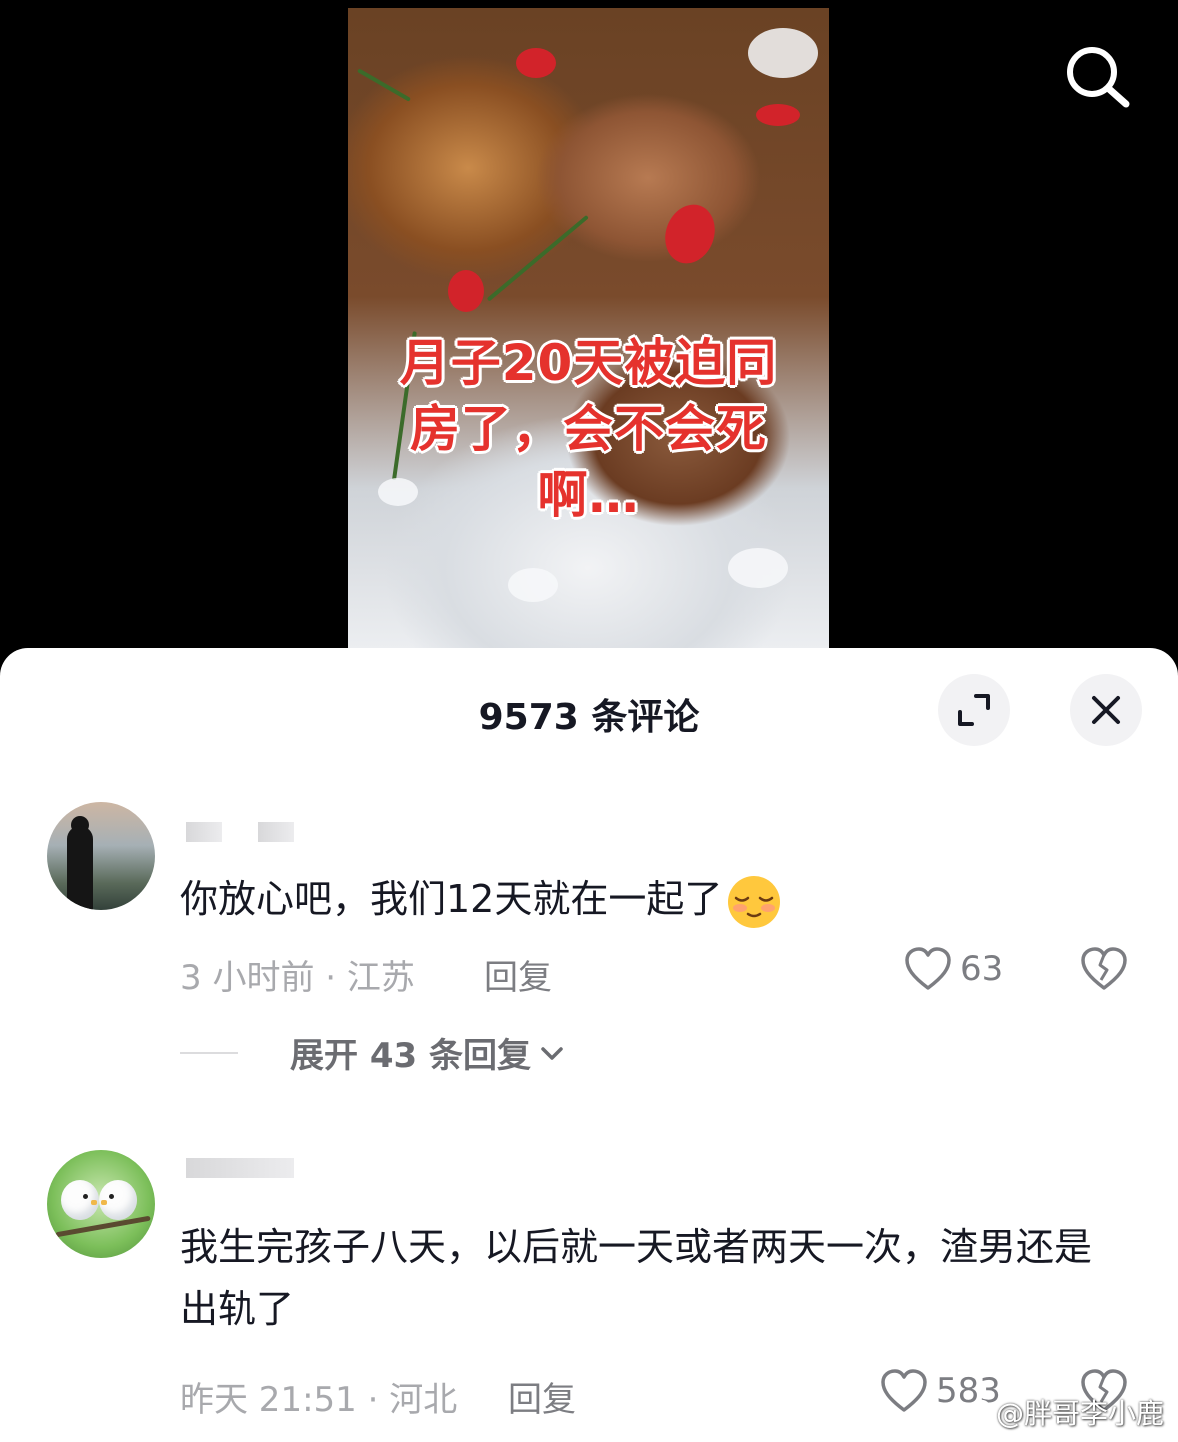 The image size is (1178, 1442). I want to click on expand-replies-button: 展开 43 条回复, so click(373, 1052).